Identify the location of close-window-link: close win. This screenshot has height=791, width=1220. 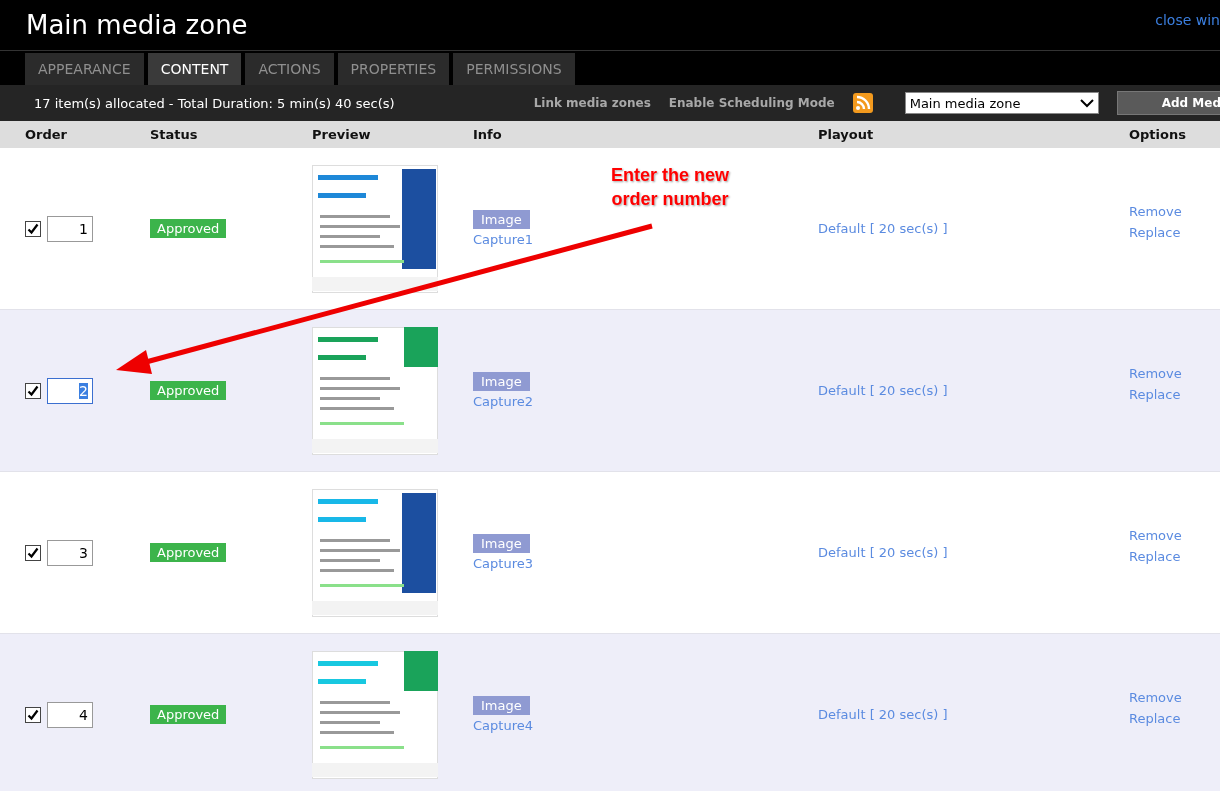
(1187, 20).